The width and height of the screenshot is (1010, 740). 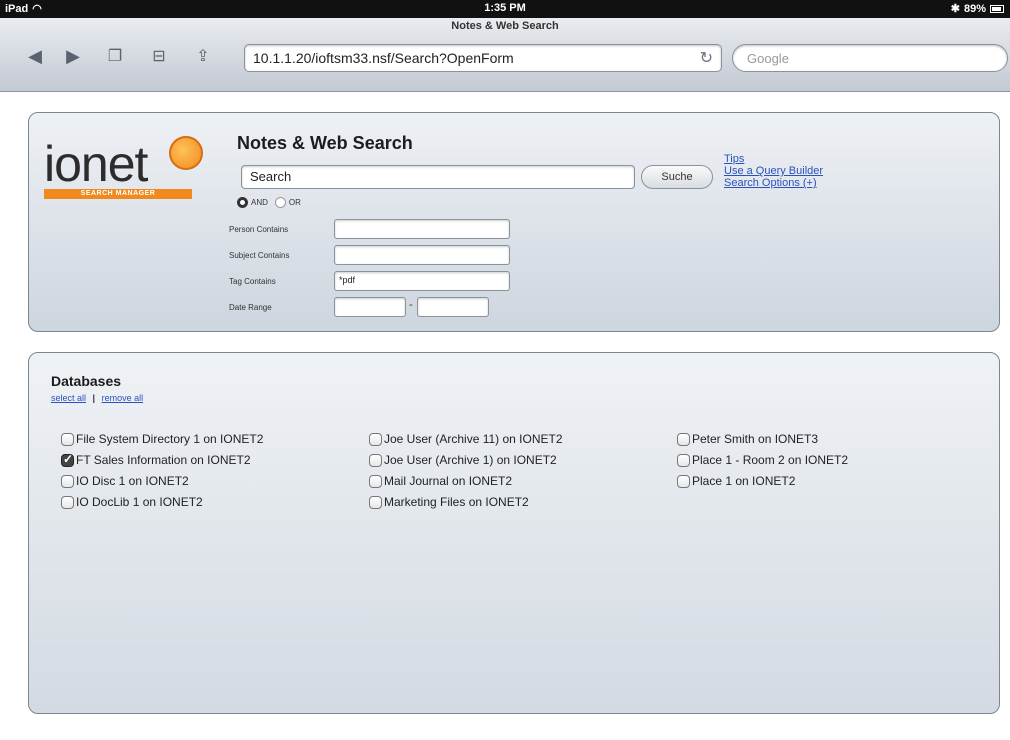 I want to click on checkbox-checked, so click(x=67, y=459).